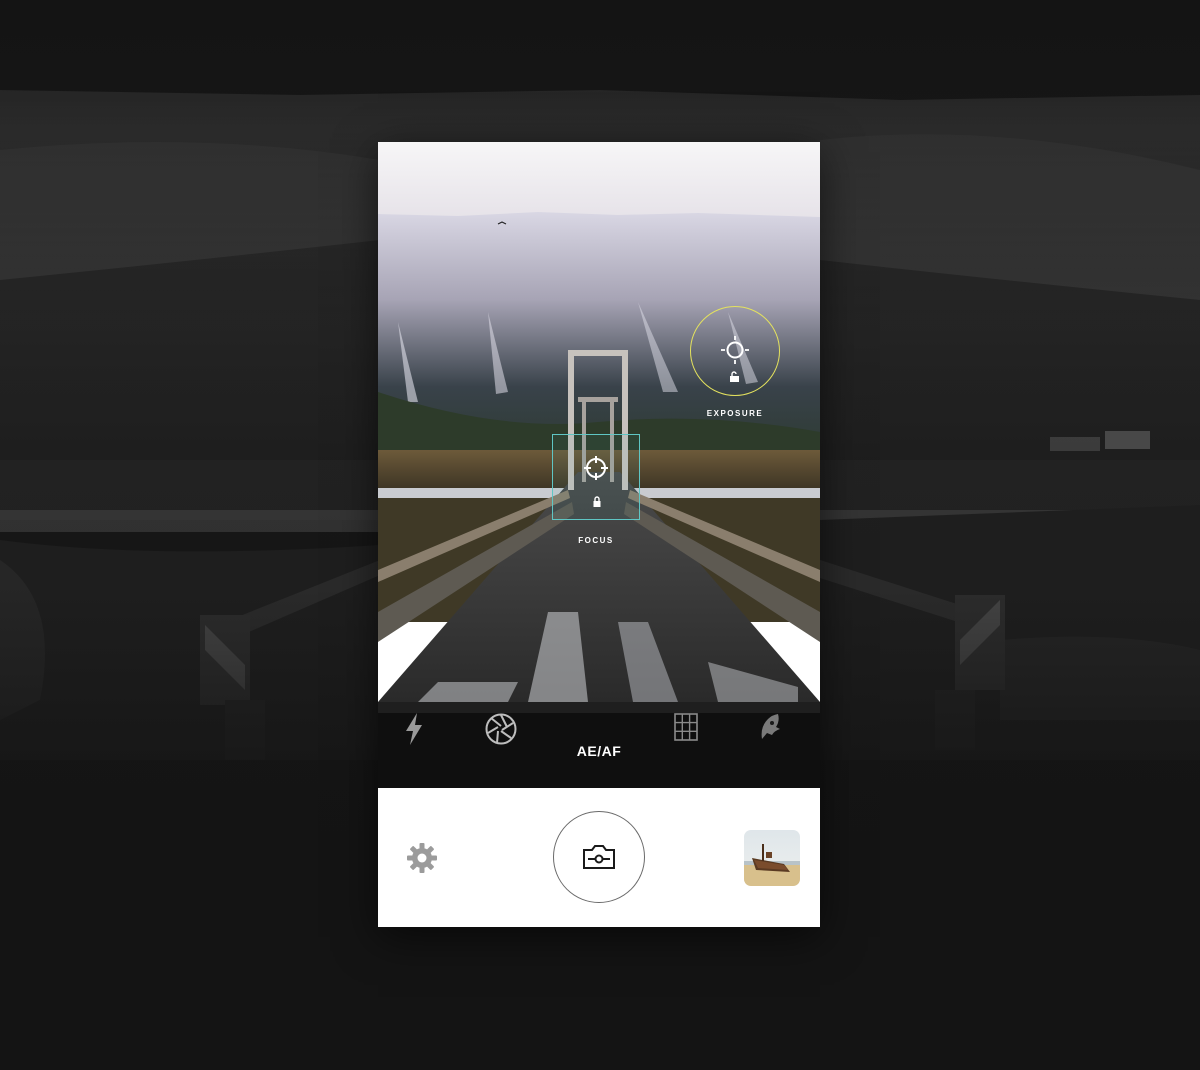 The width and height of the screenshot is (1200, 1070). I want to click on camera-toolbar: AE/AF, so click(599, 750).